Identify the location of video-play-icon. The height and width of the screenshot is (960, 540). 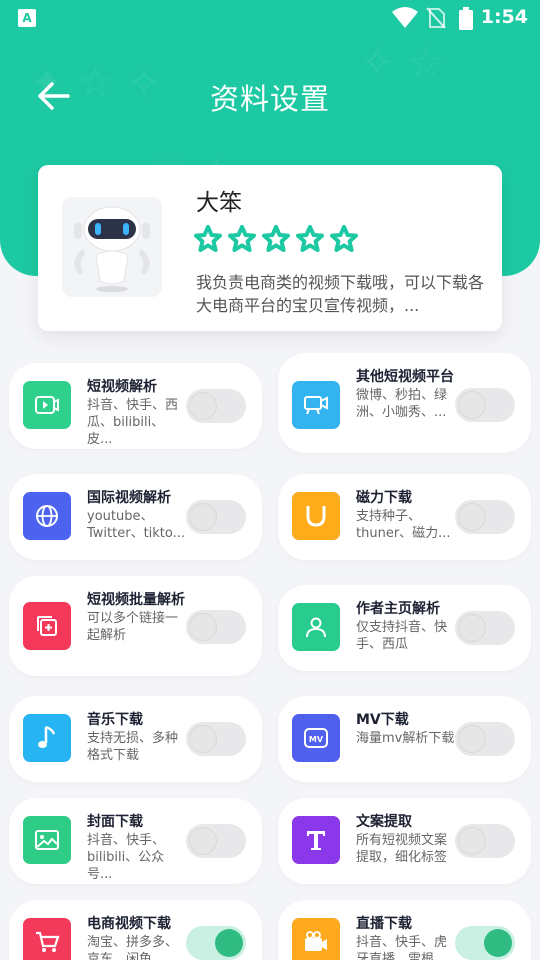
(47, 405).